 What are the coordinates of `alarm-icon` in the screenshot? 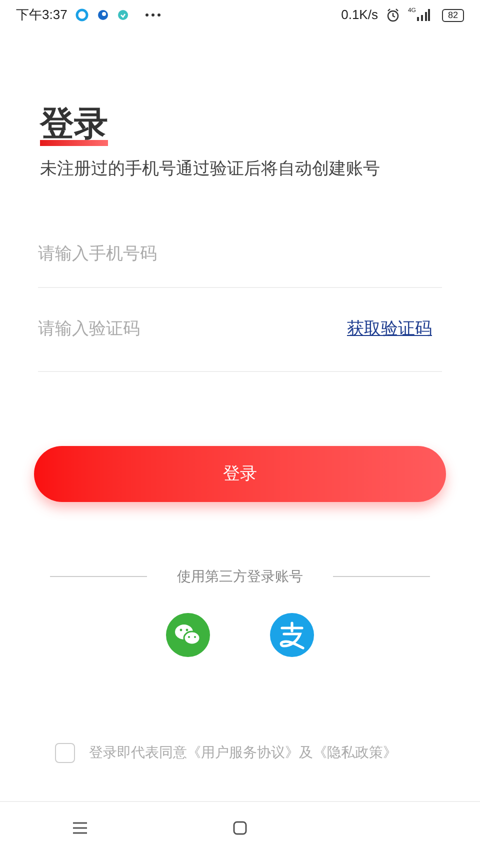 It's located at (393, 15).